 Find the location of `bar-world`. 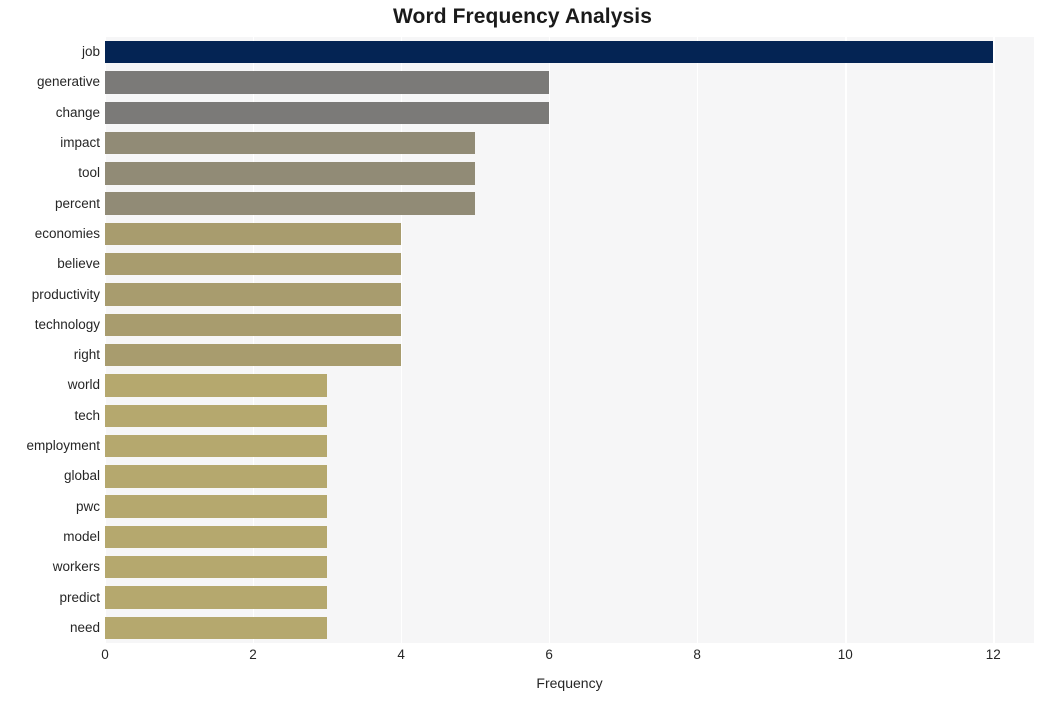

bar-world is located at coordinates (216, 385).